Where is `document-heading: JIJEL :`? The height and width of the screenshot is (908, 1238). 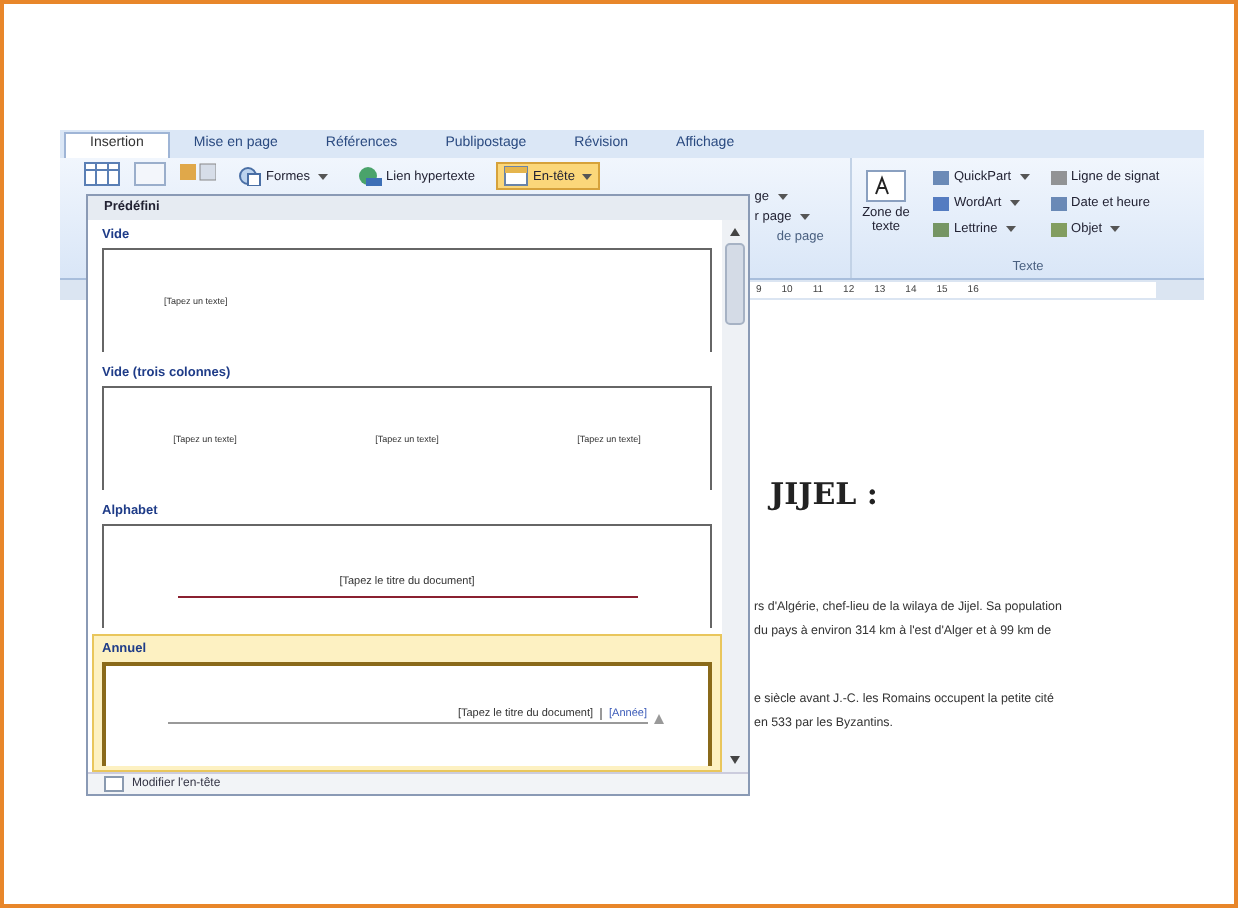 document-heading: JIJEL : is located at coordinates (825, 494).